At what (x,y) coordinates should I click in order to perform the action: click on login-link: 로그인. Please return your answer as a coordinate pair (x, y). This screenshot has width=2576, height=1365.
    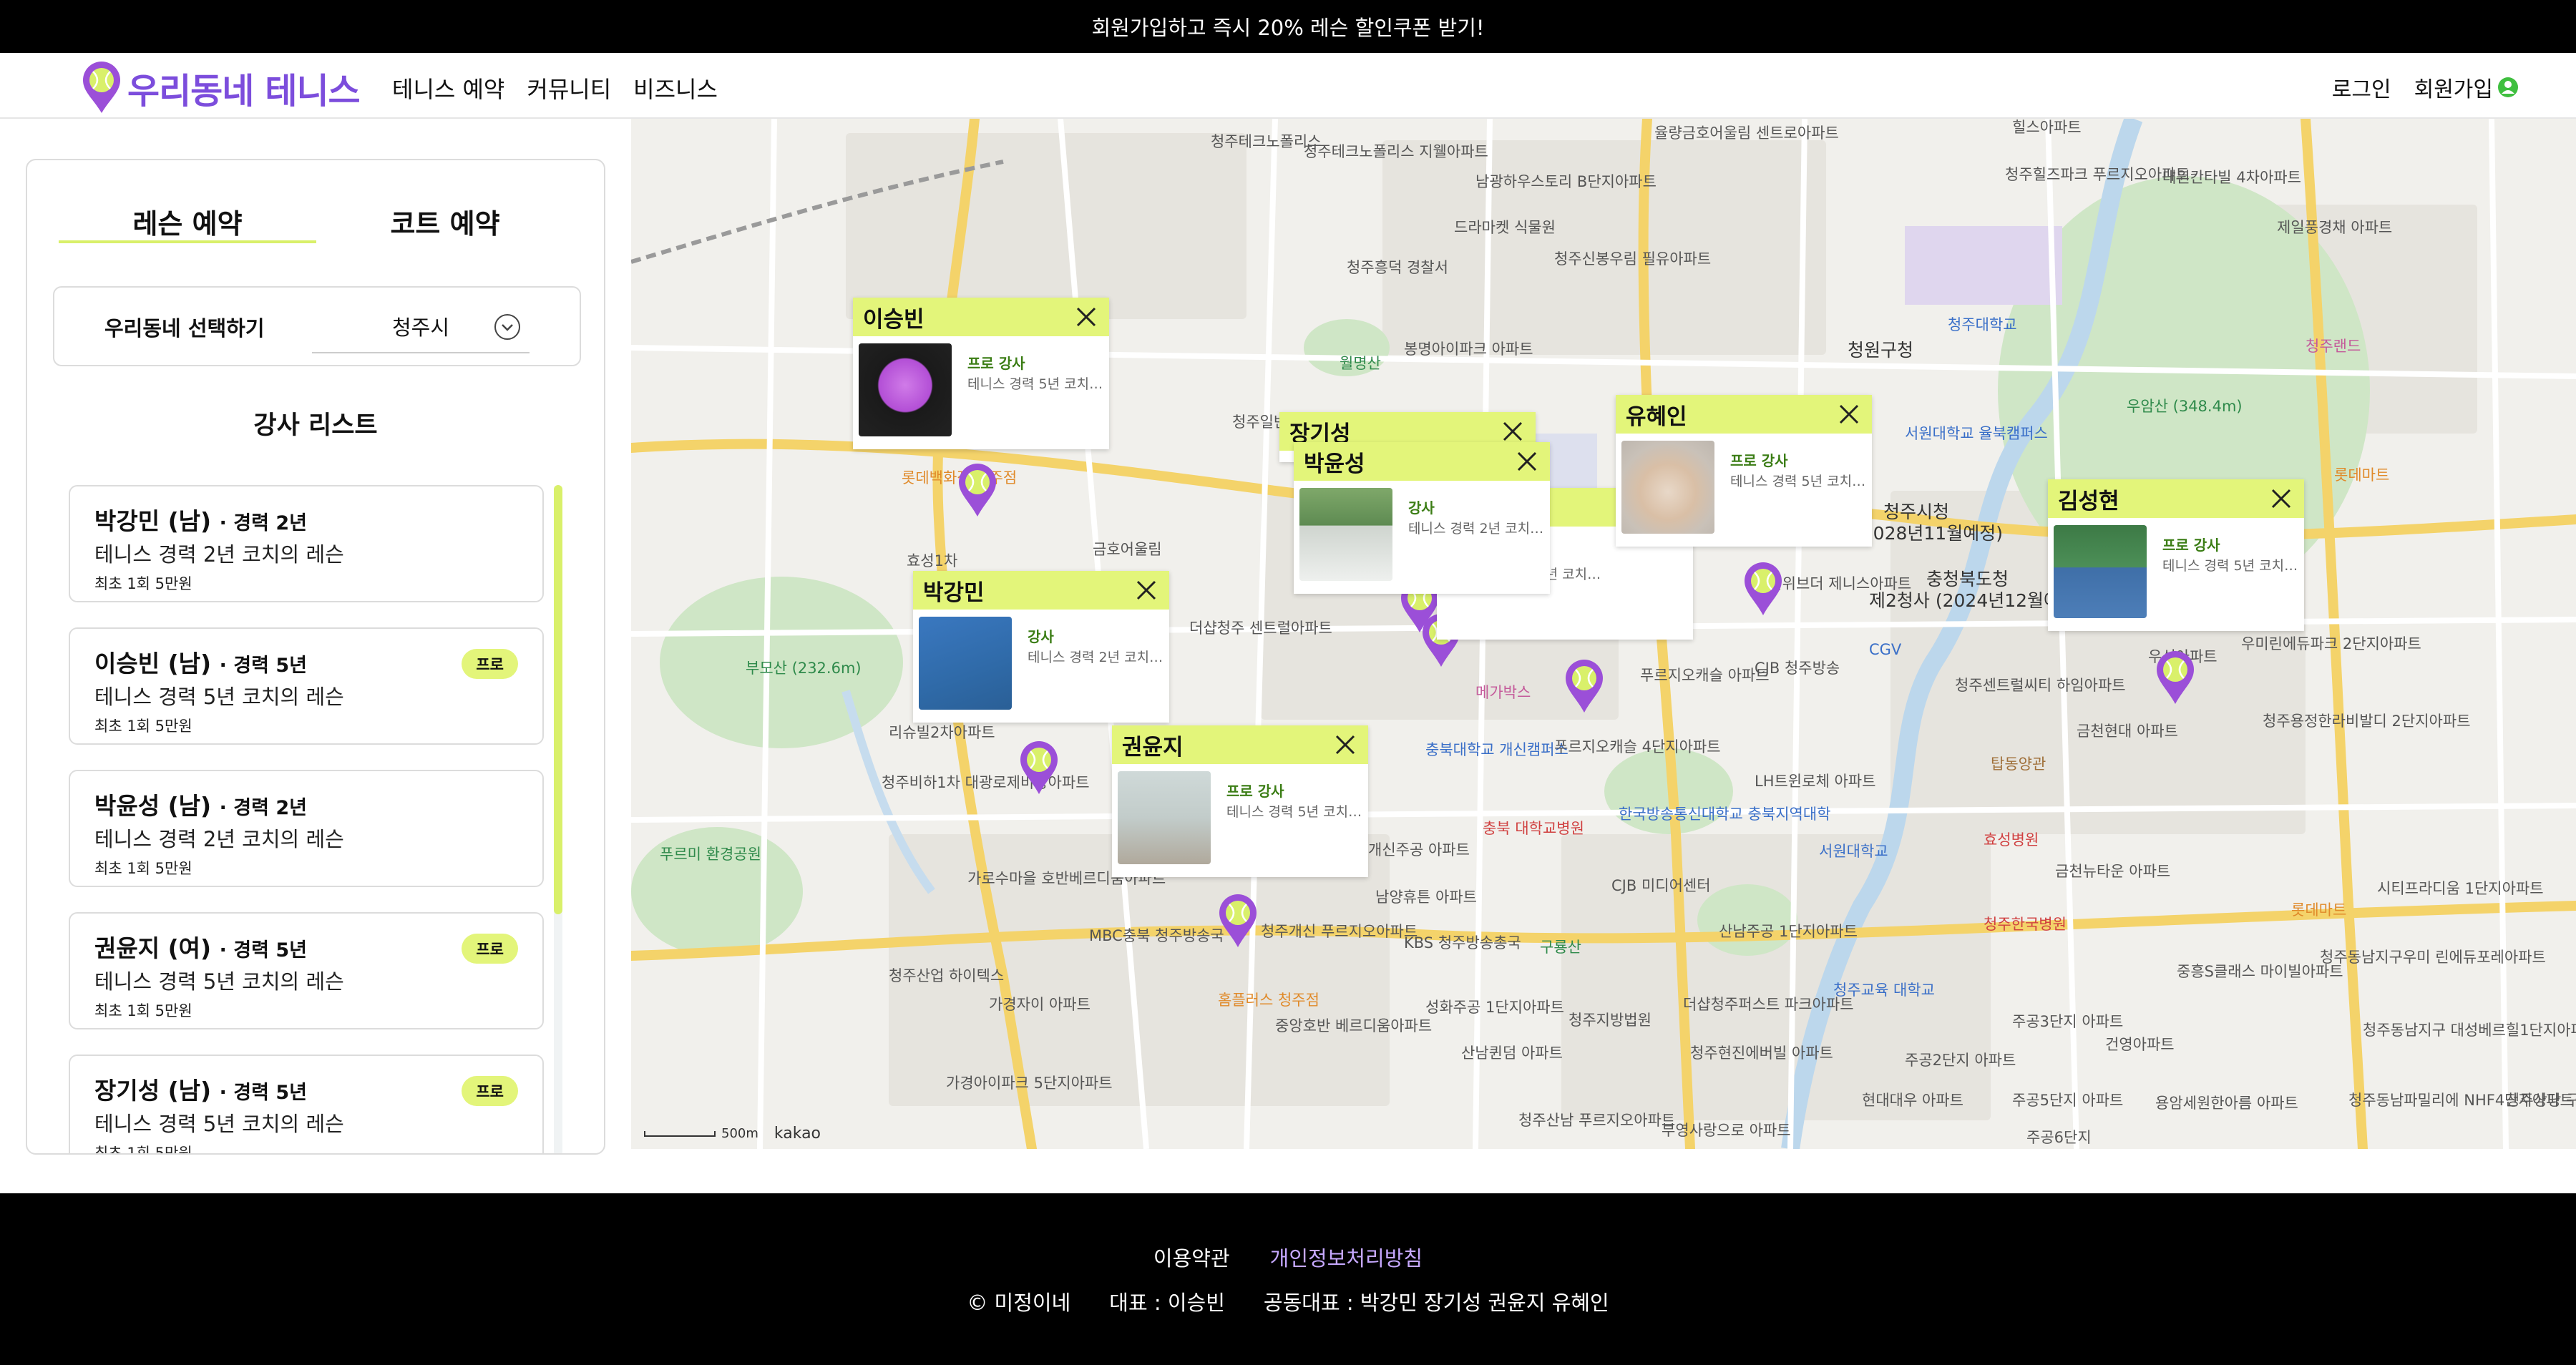
    Looking at the image, I should click on (2361, 87).